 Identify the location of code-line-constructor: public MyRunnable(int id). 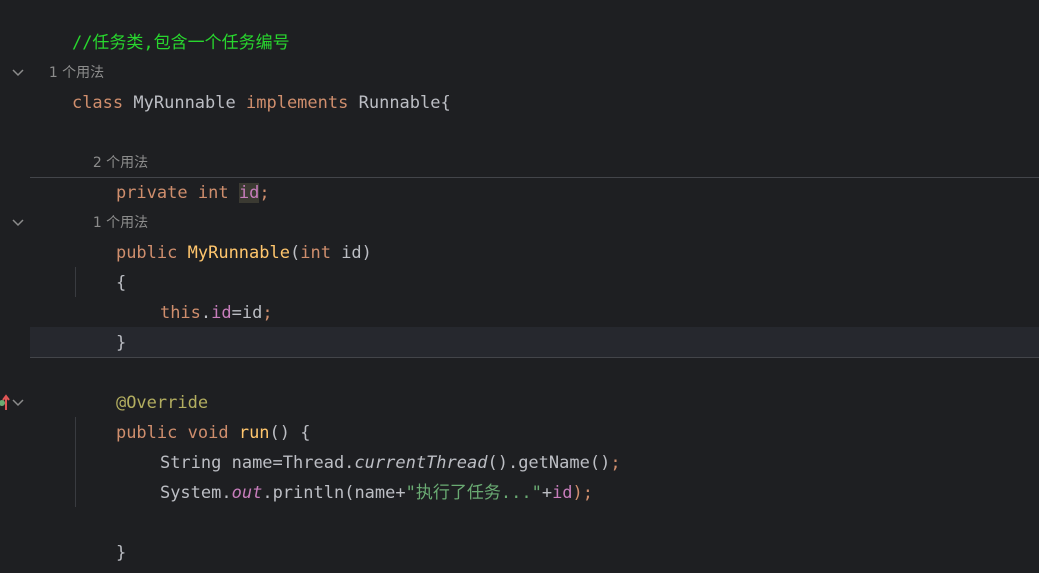
(223, 235).